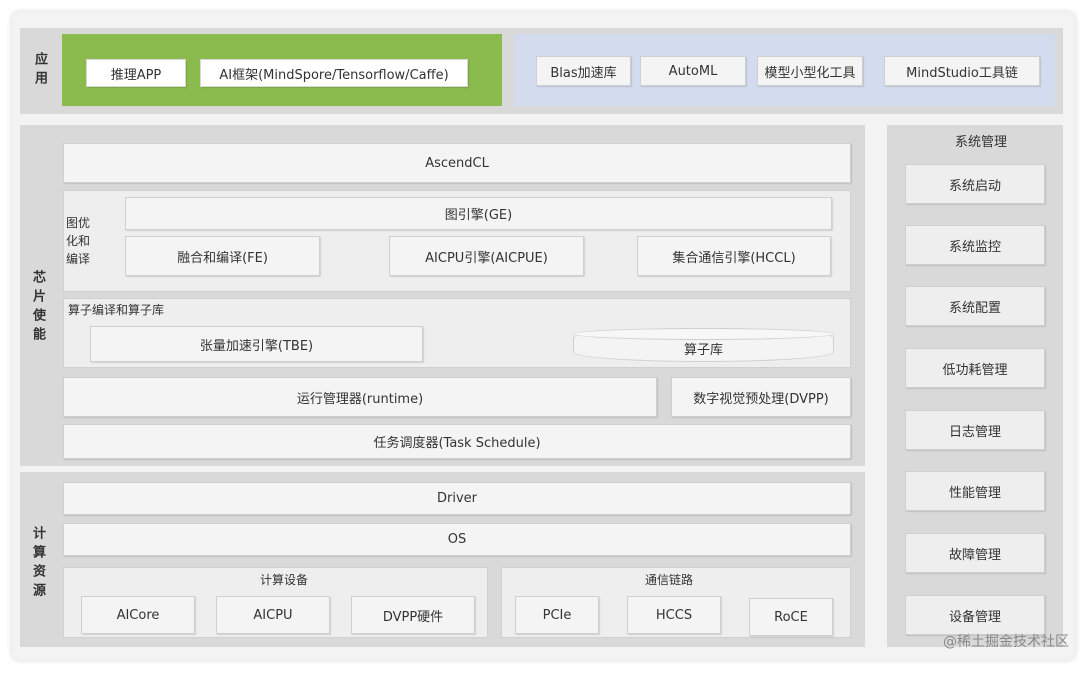  What do you see at coordinates (975, 245) in the screenshot?
I see `sys-item-monitor: 系统监控` at bounding box center [975, 245].